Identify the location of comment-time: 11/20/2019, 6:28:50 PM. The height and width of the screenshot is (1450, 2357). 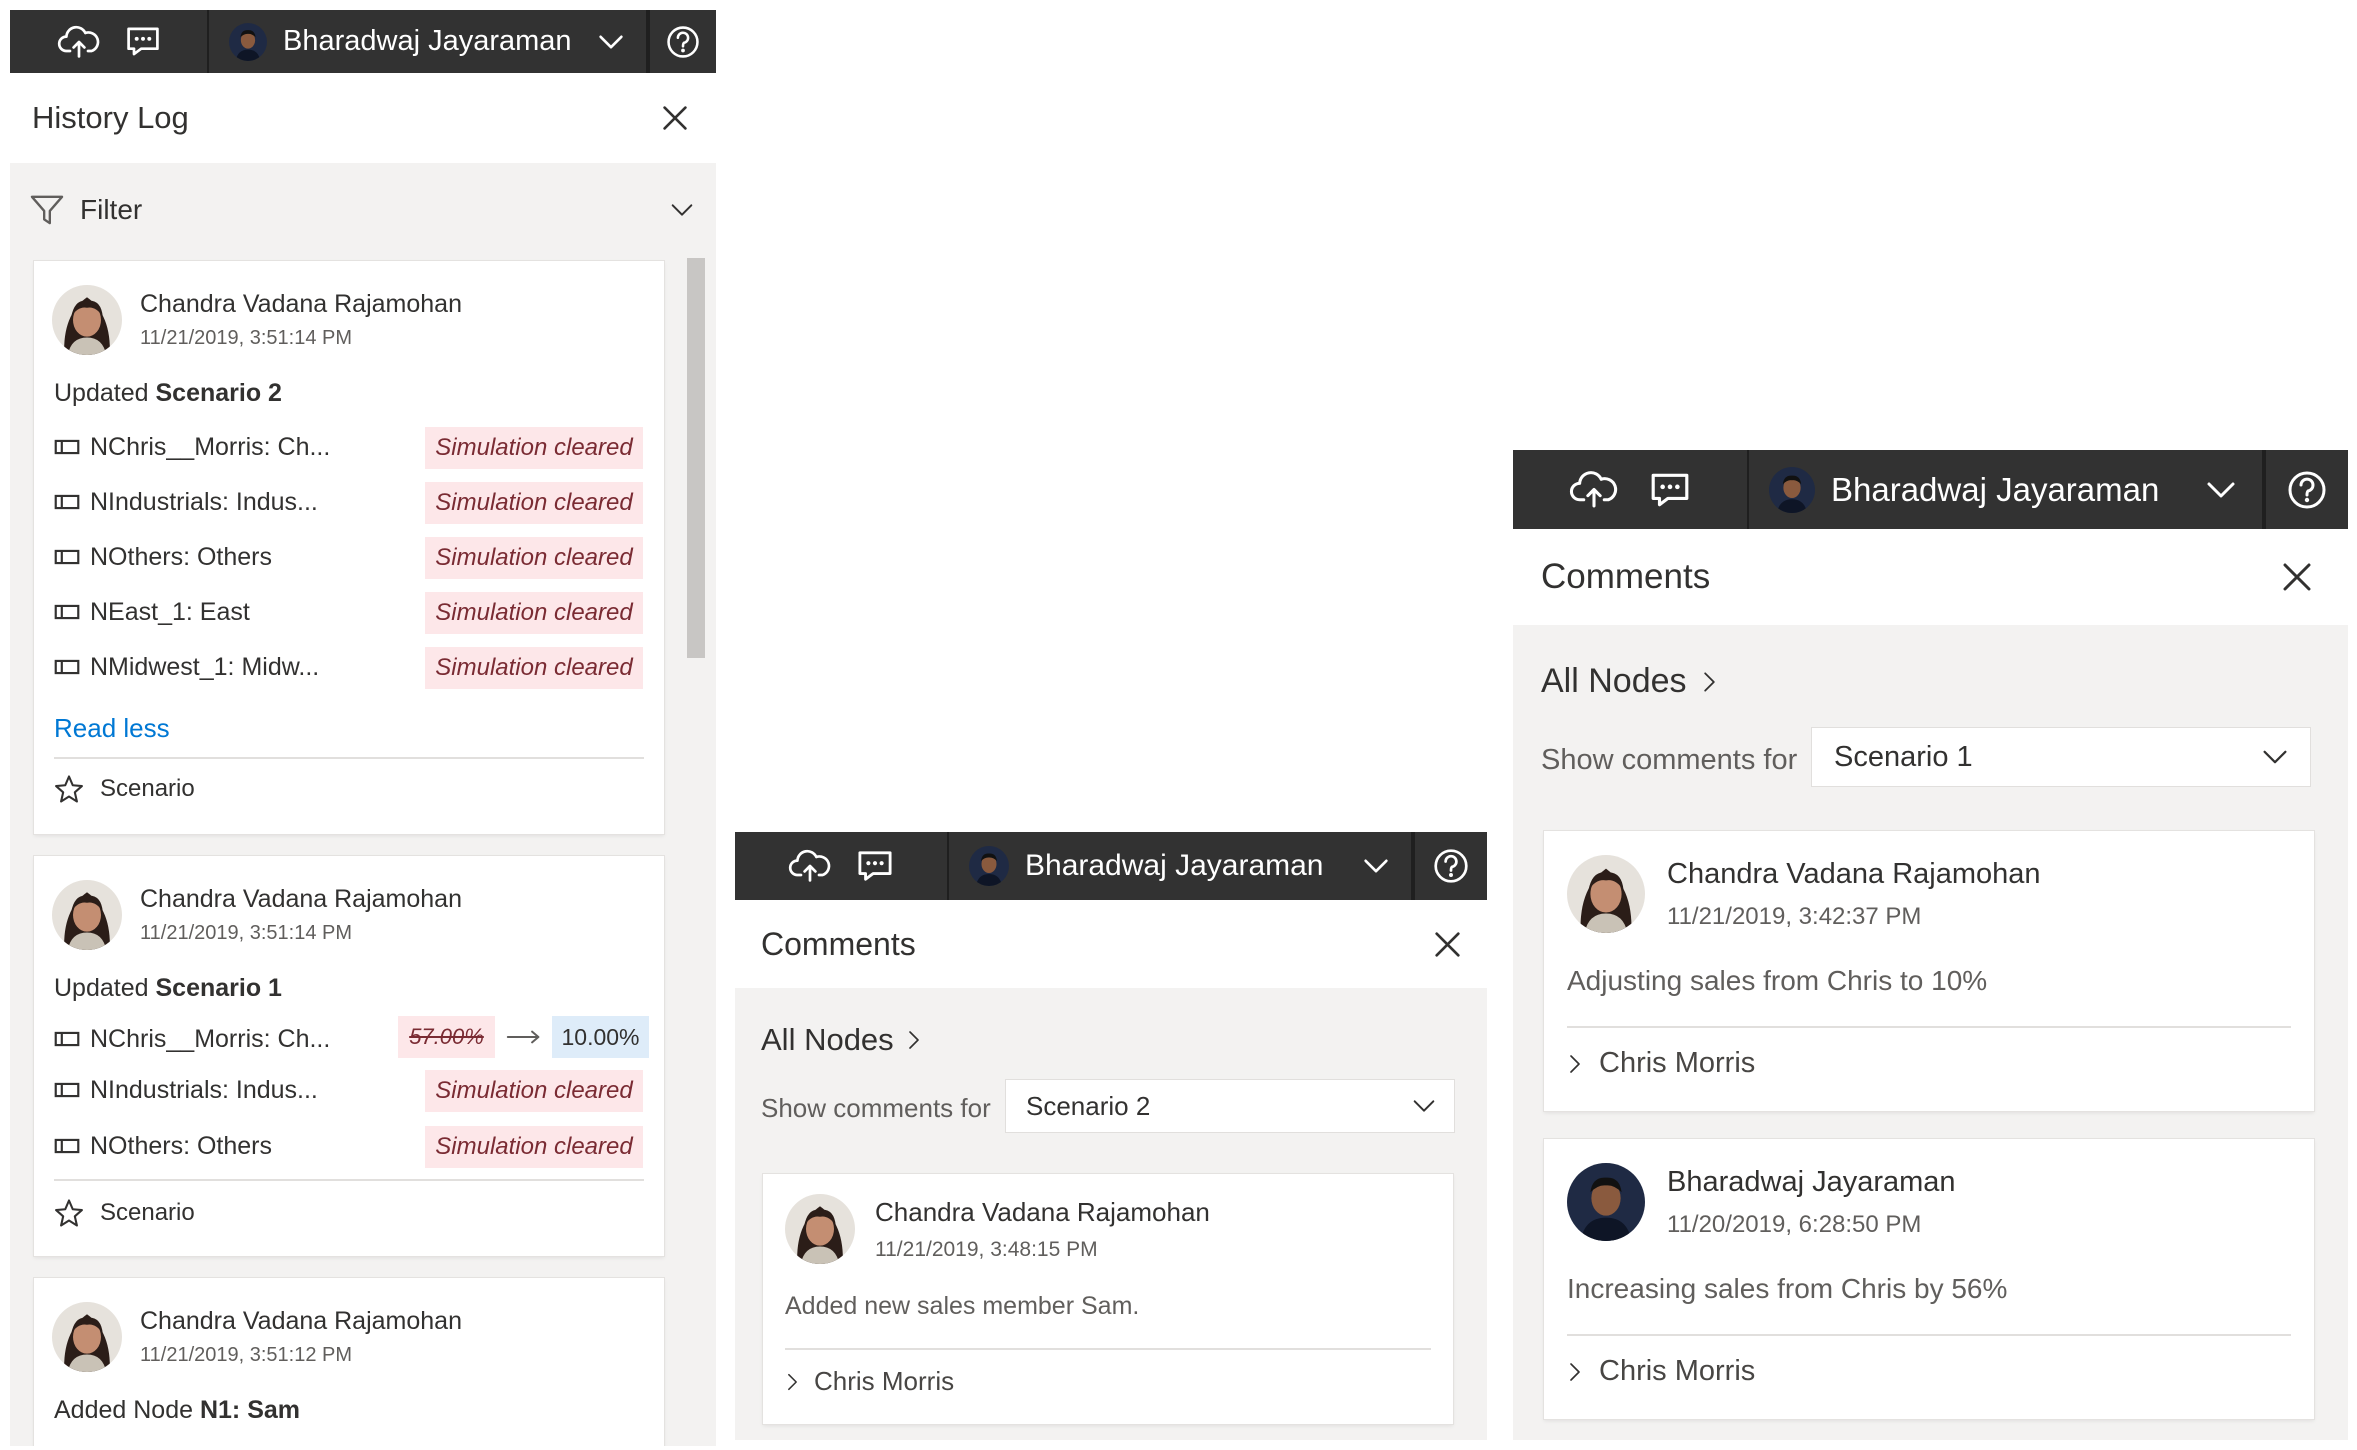
(1794, 1224).